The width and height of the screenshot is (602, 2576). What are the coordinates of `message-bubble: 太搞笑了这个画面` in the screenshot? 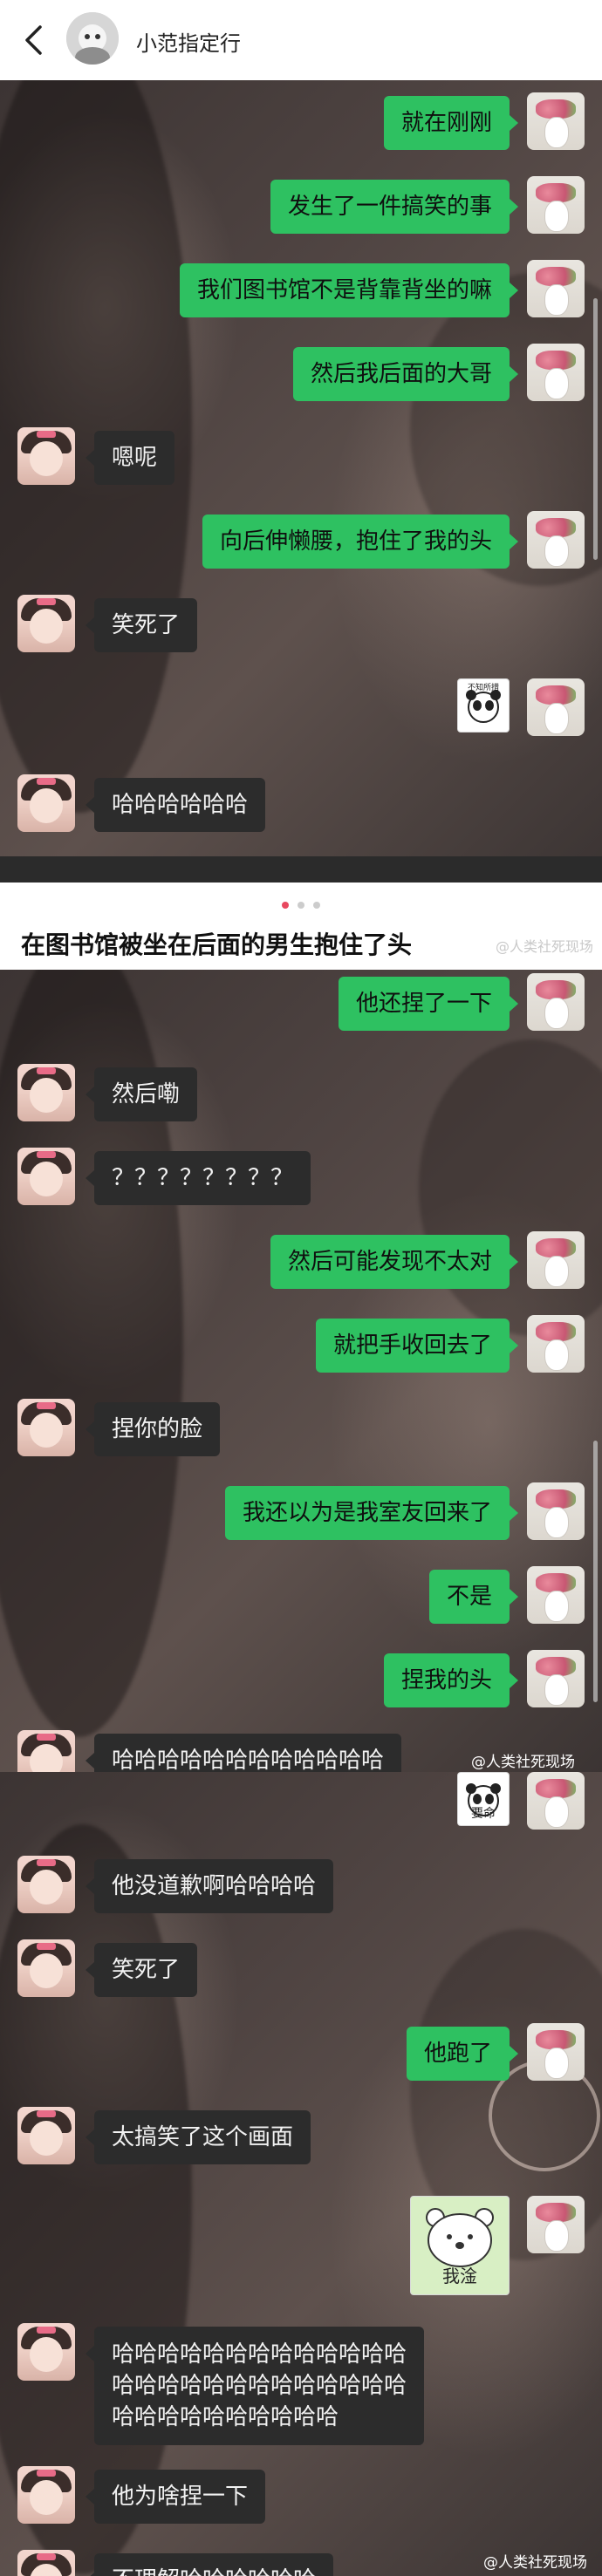 It's located at (198, 2137).